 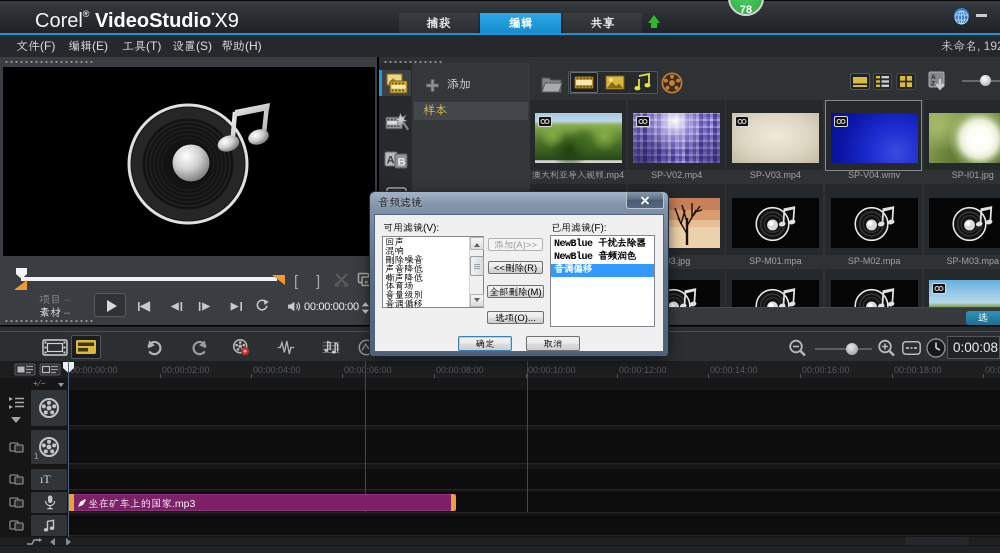 I want to click on svg-text: B, so click(x=402, y=163).